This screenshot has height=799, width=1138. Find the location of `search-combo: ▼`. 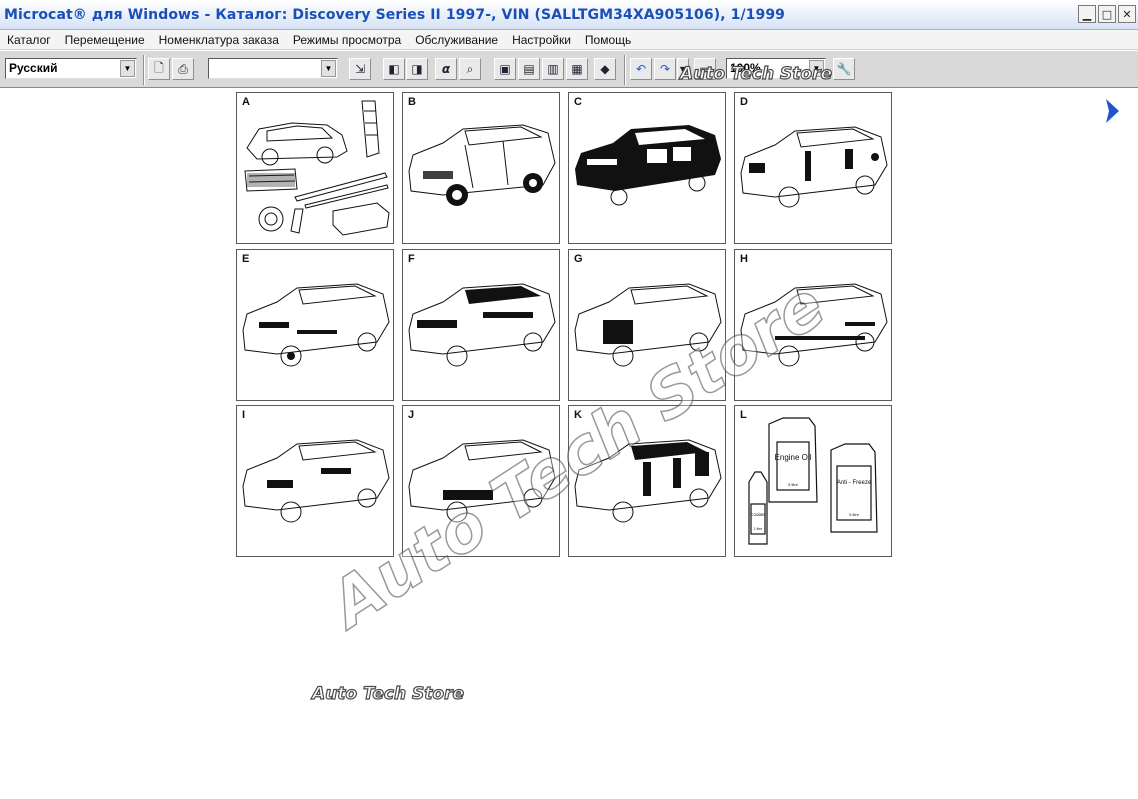

search-combo: ▼ is located at coordinates (273, 68).